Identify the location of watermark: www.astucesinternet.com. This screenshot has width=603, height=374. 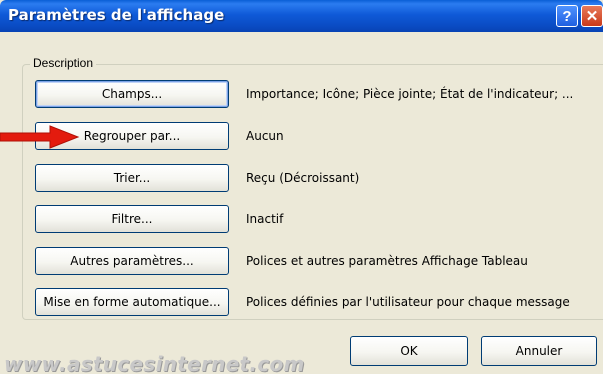
(154, 363).